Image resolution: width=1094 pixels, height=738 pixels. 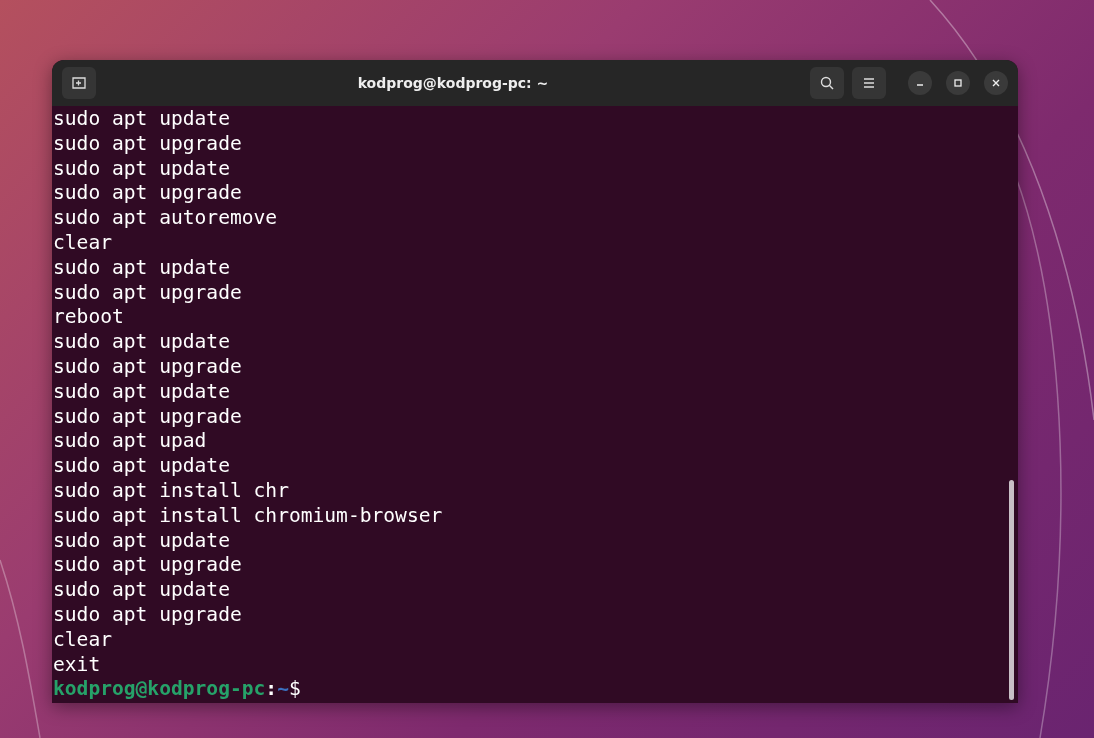 What do you see at coordinates (77, 664) in the screenshot?
I see `terminal-line: exit` at bounding box center [77, 664].